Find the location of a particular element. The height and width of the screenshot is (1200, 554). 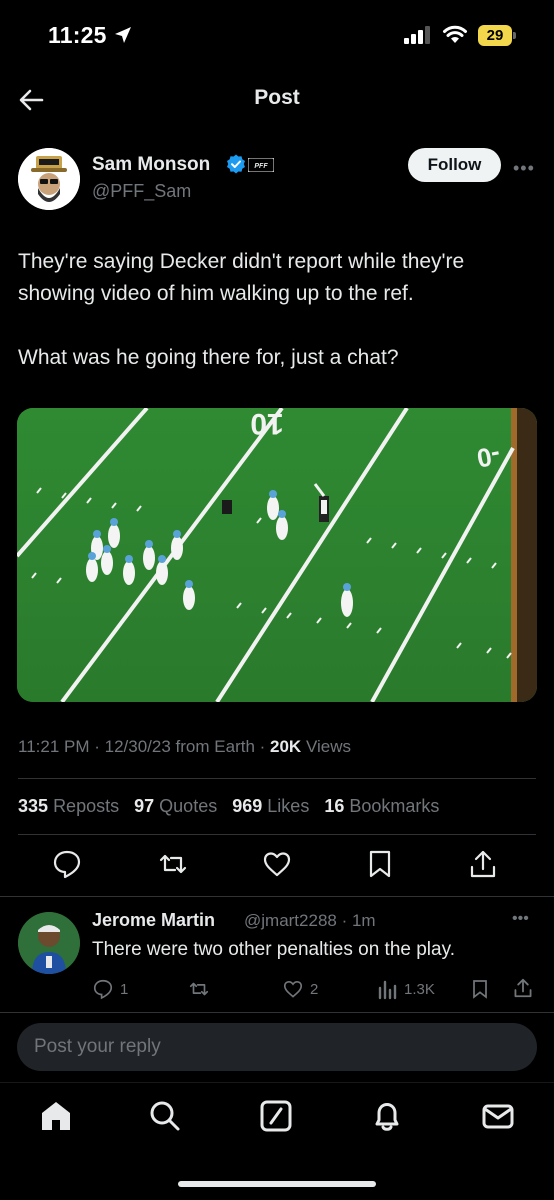

reply-more-icon: ••• is located at coordinates (520, 919).